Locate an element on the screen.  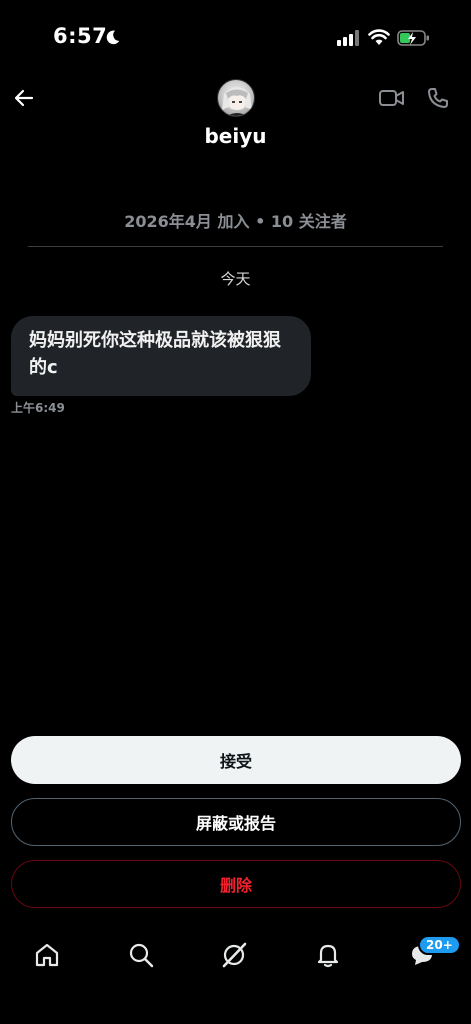
moon-icon is located at coordinates (113, 37).